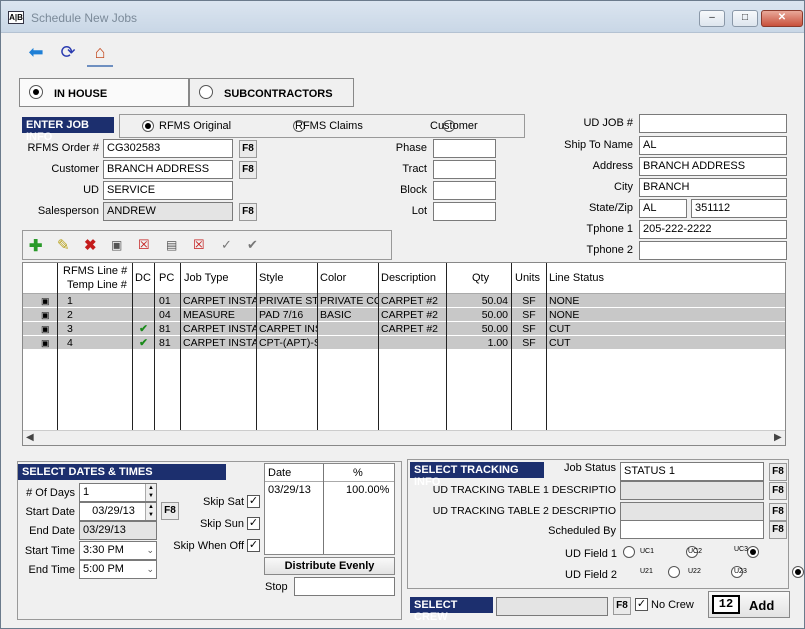 The image size is (805, 629). What do you see at coordinates (248, 212) in the screenshot?
I see `salesperson-f8-button: F8` at bounding box center [248, 212].